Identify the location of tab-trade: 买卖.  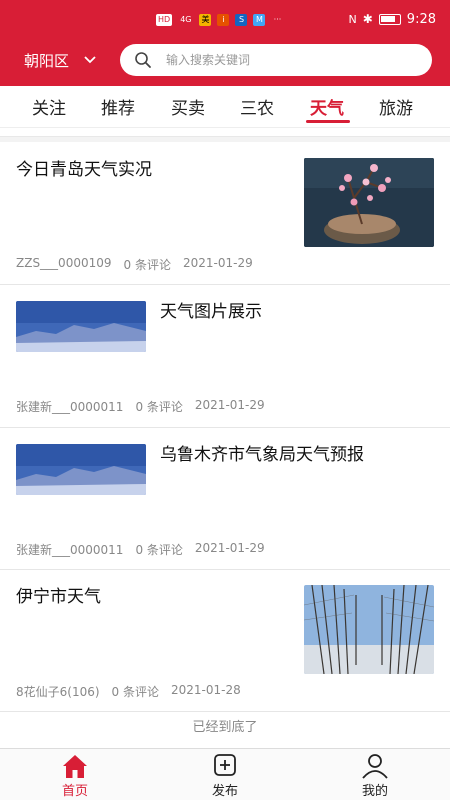
(188, 106).